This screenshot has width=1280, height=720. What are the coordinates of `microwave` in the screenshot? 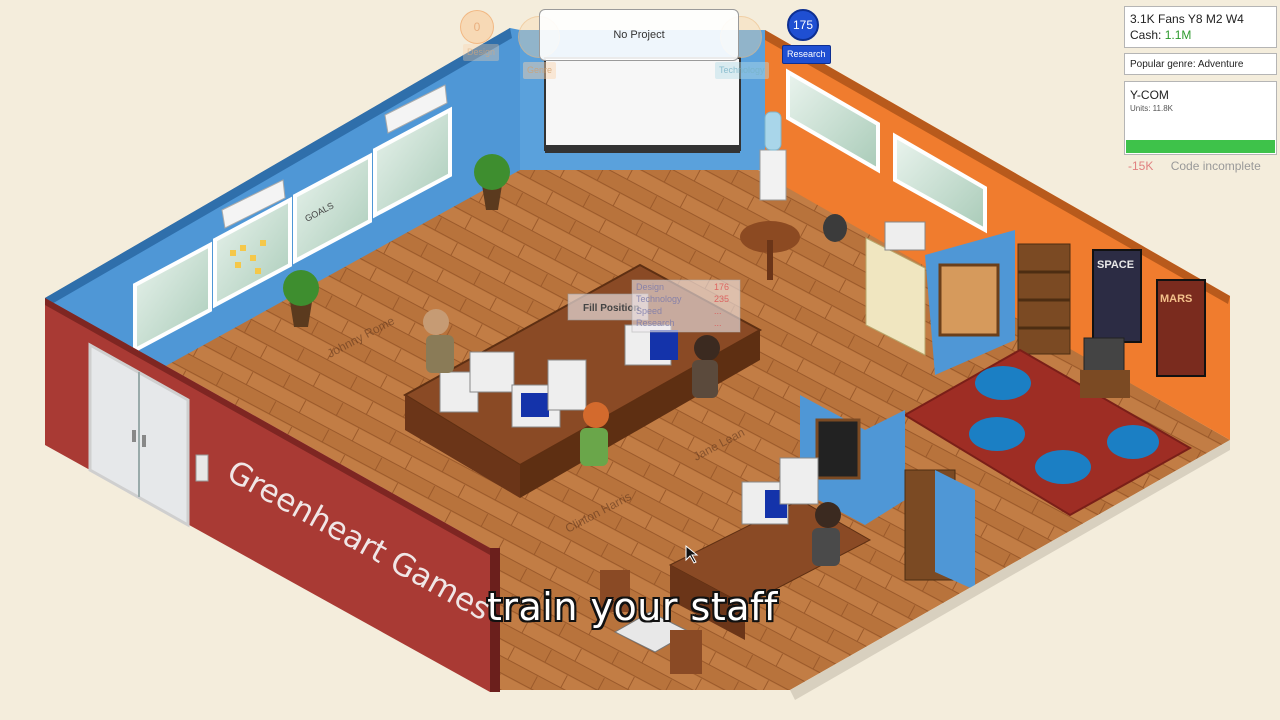 It's located at (905, 236).